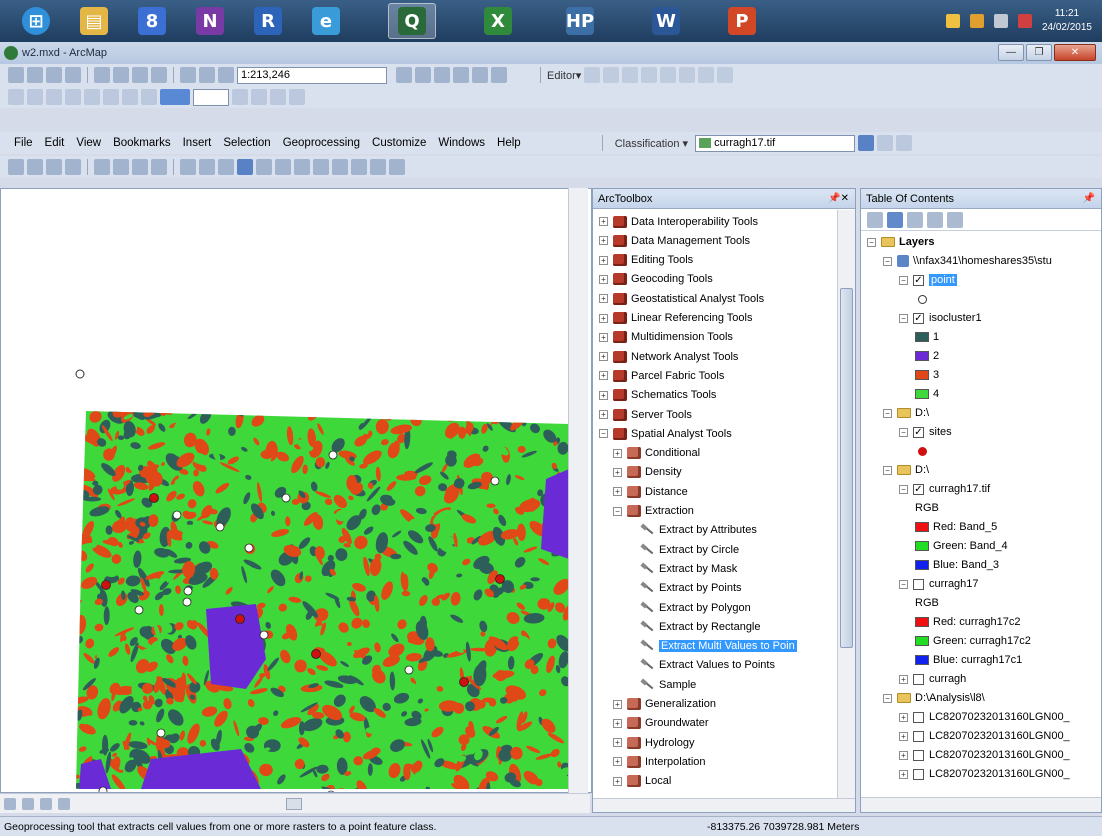 Image resolution: width=1102 pixels, height=836 pixels. What do you see at coordinates (665, 433) in the screenshot?
I see `arctoolbox-item: − Spatial Analyst Tools` at bounding box center [665, 433].